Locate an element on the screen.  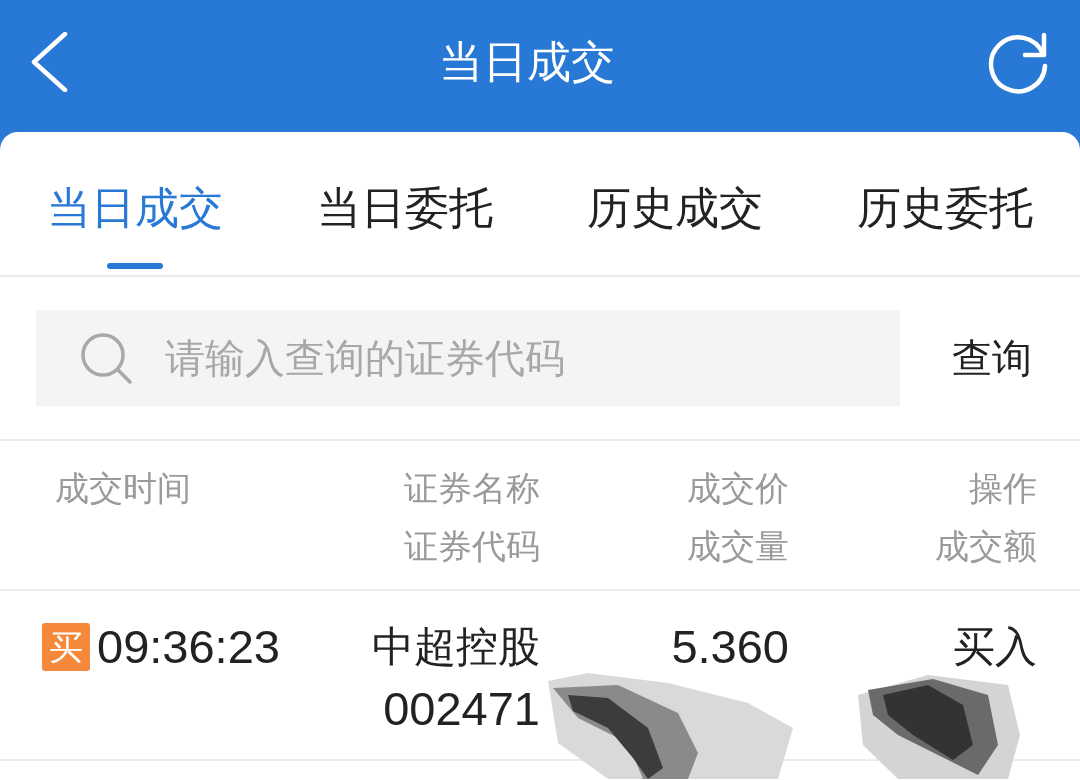
query-button: 查询 is located at coordinates (992, 358).